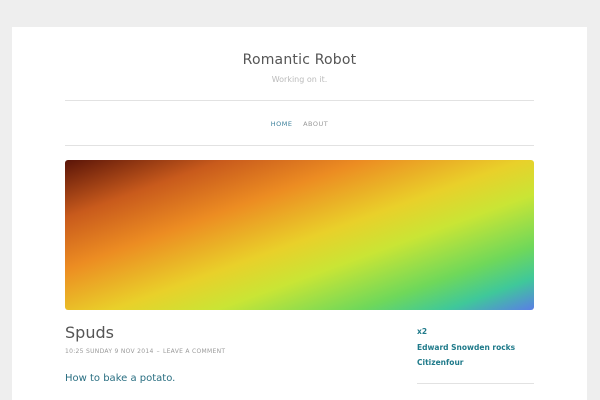  Describe the element at coordinates (299, 145) in the screenshot. I see `nav-divider` at that location.